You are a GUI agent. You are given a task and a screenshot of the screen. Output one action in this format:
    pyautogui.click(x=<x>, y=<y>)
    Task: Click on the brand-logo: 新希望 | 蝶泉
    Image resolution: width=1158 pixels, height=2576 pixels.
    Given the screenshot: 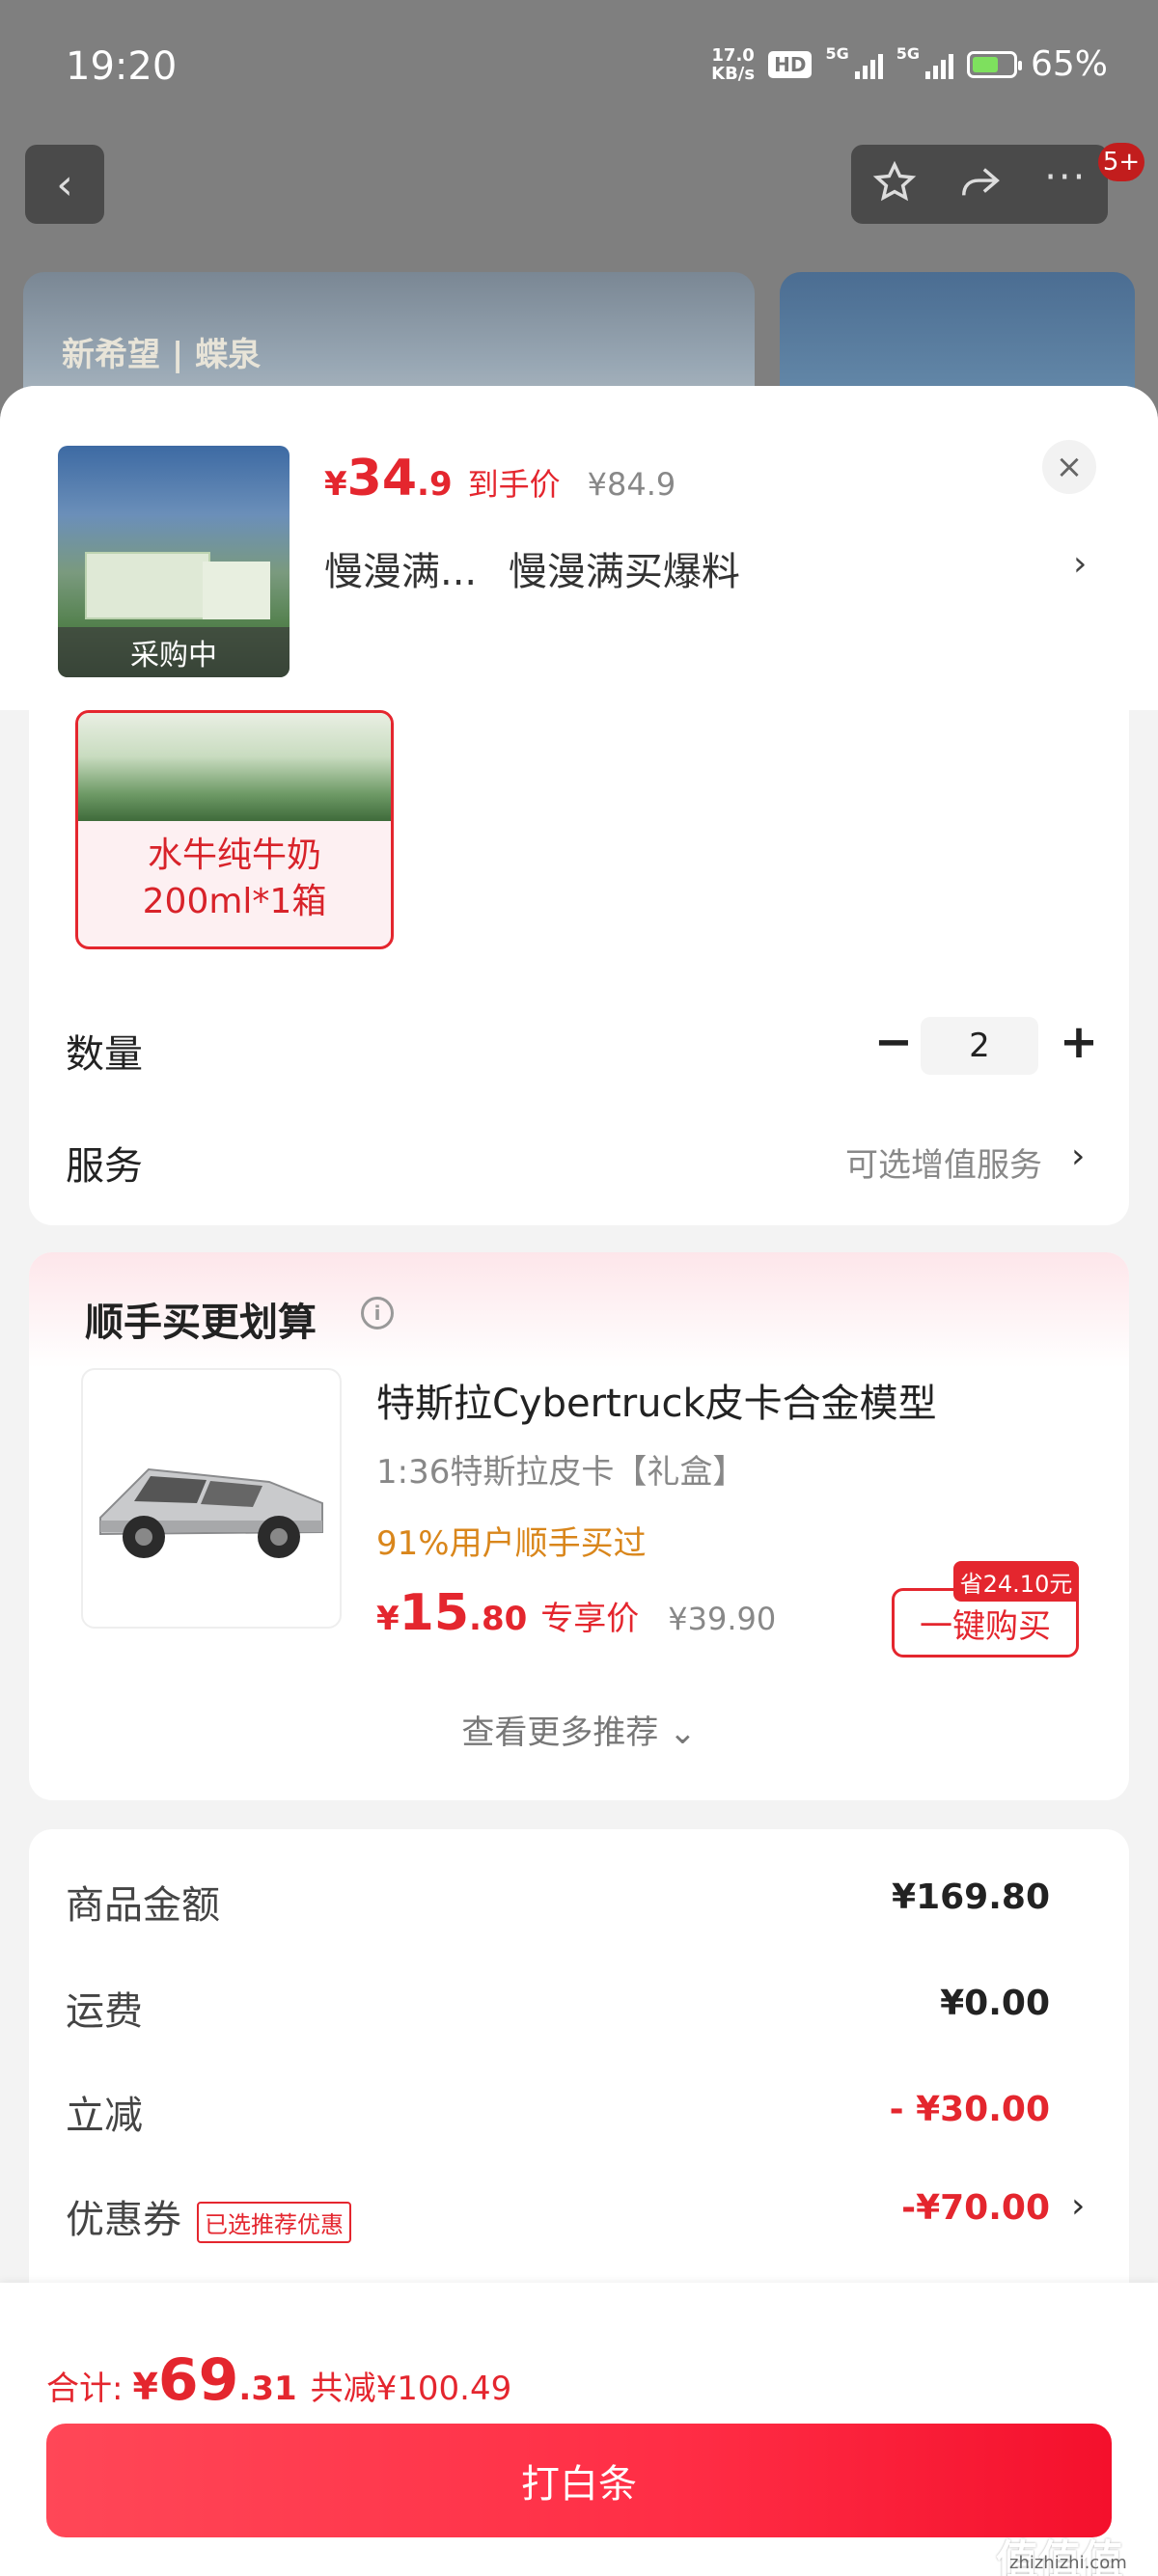 What is the action you would take?
    pyautogui.click(x=162, y=355)
    